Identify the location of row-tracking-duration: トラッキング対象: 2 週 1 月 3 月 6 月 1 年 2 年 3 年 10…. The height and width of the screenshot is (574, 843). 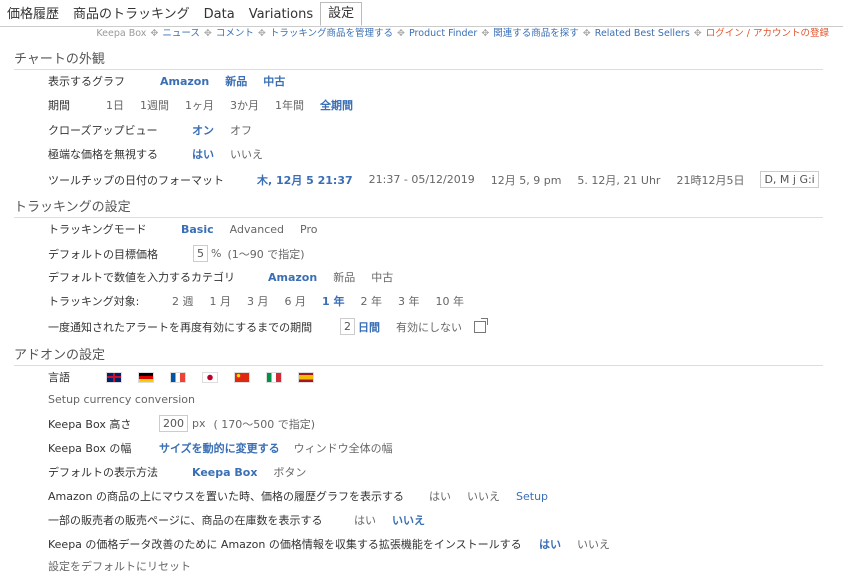
(264, 301).